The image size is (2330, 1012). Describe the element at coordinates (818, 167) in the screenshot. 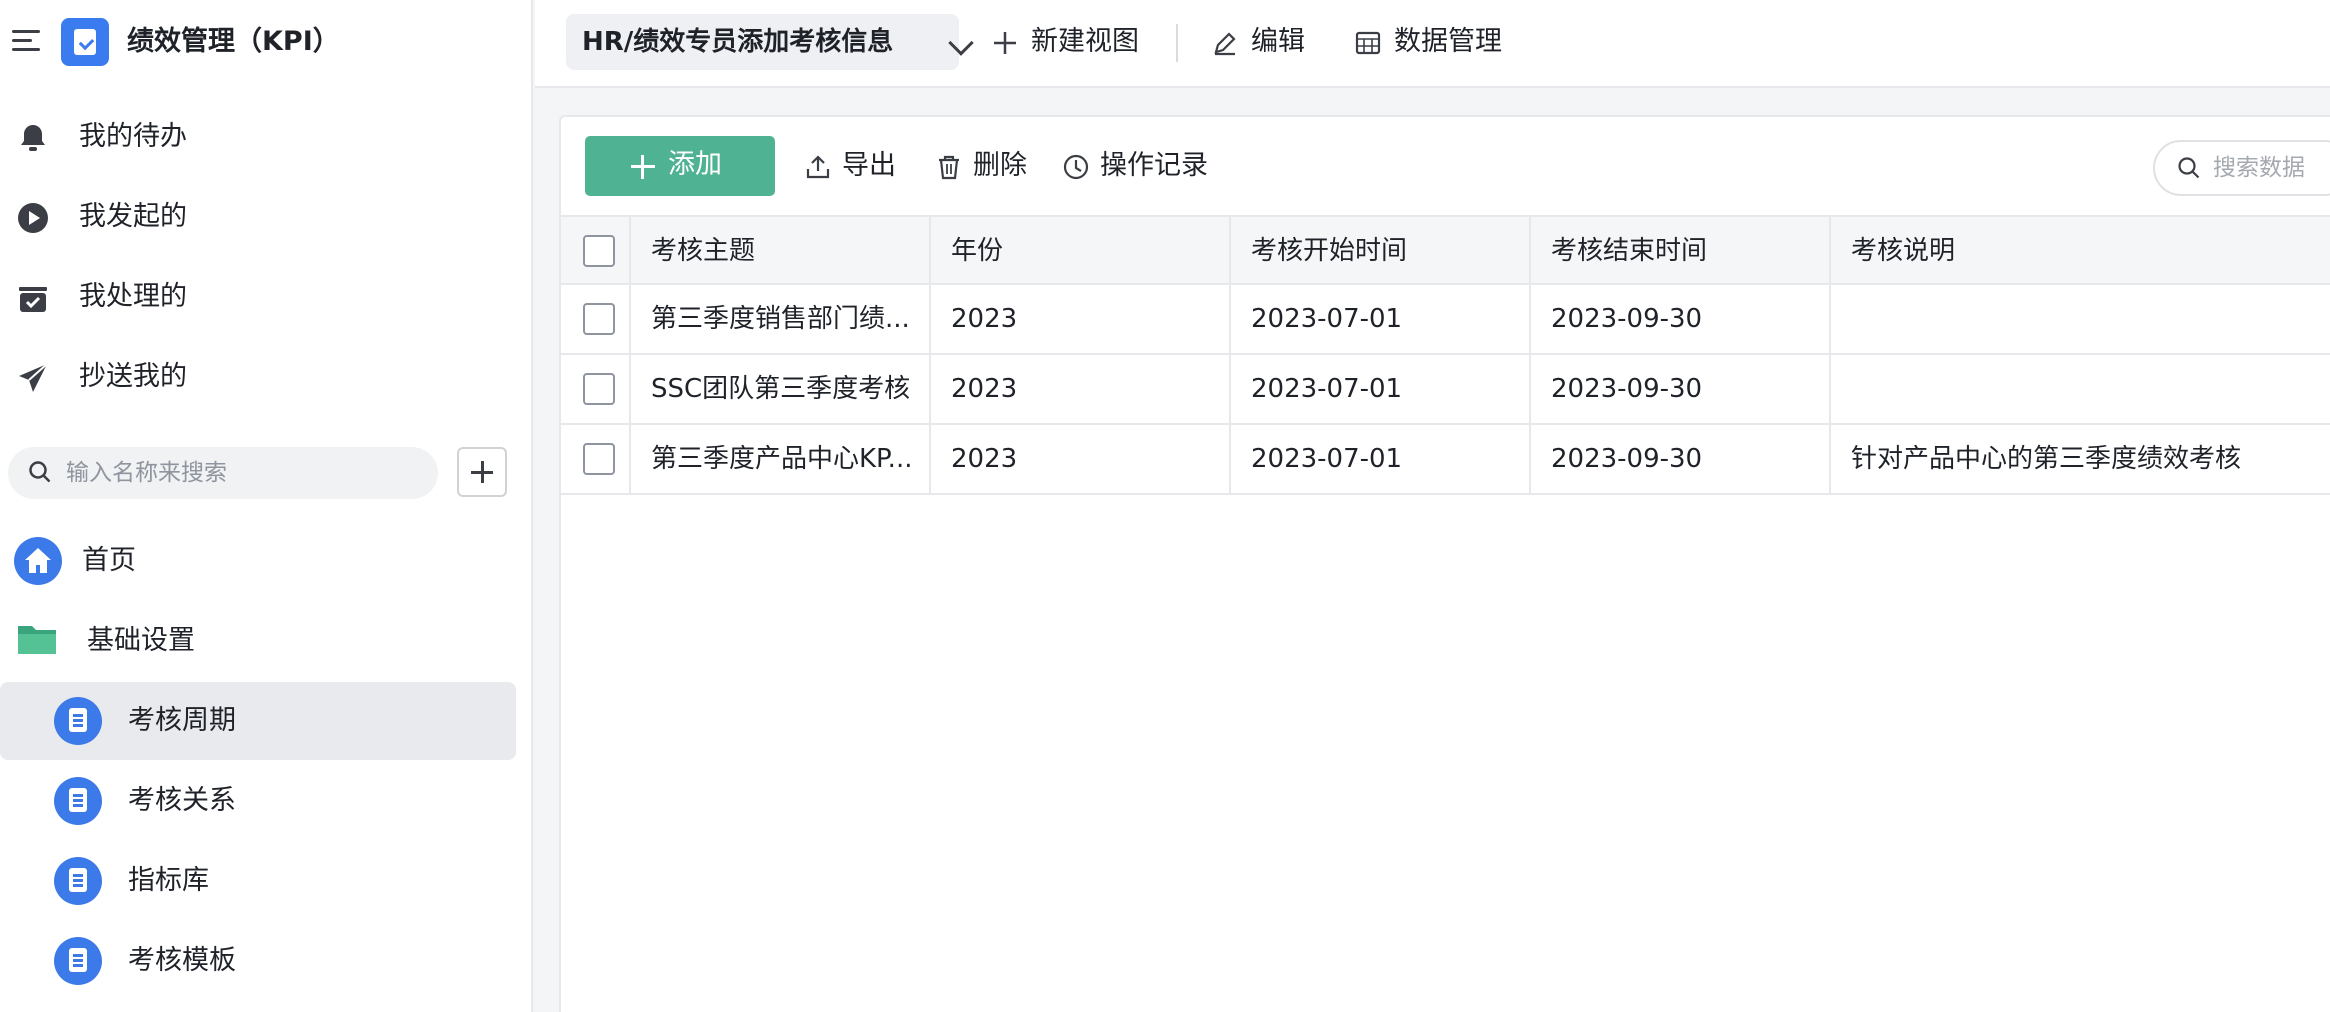

I see `upload-icon` at that location.